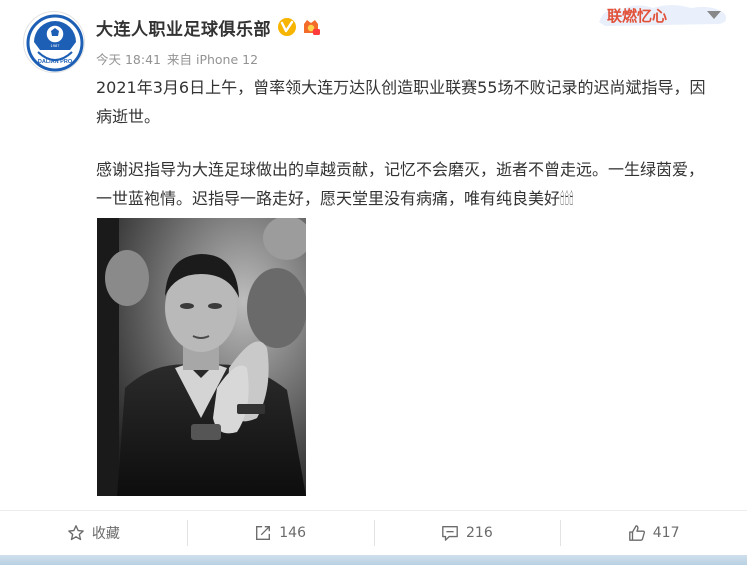 This screenshot has height=565, width=747. I want to click on star-icon, so click(76, 533).